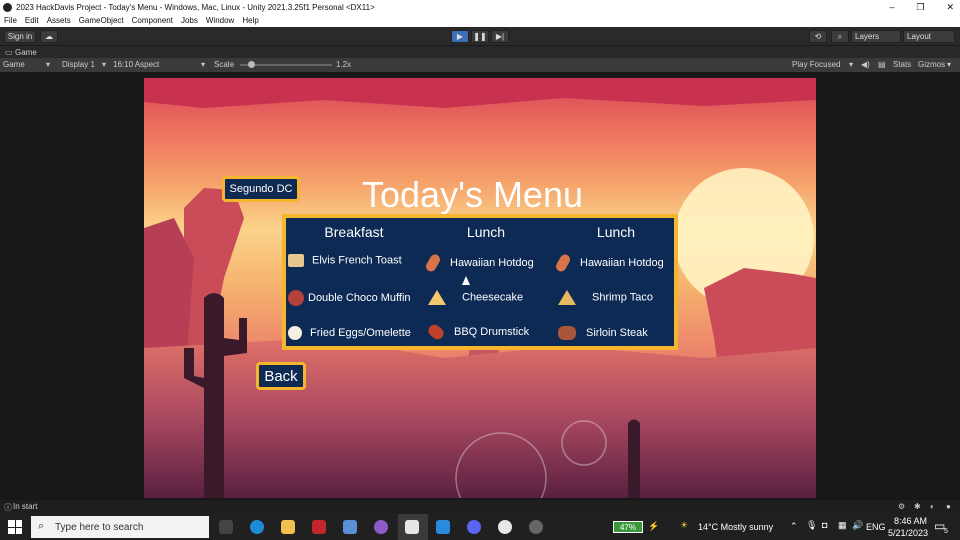 Image resolution: width=960 pixels, height=540 pixels. I want to click on discord-icon, so click(474, 527).